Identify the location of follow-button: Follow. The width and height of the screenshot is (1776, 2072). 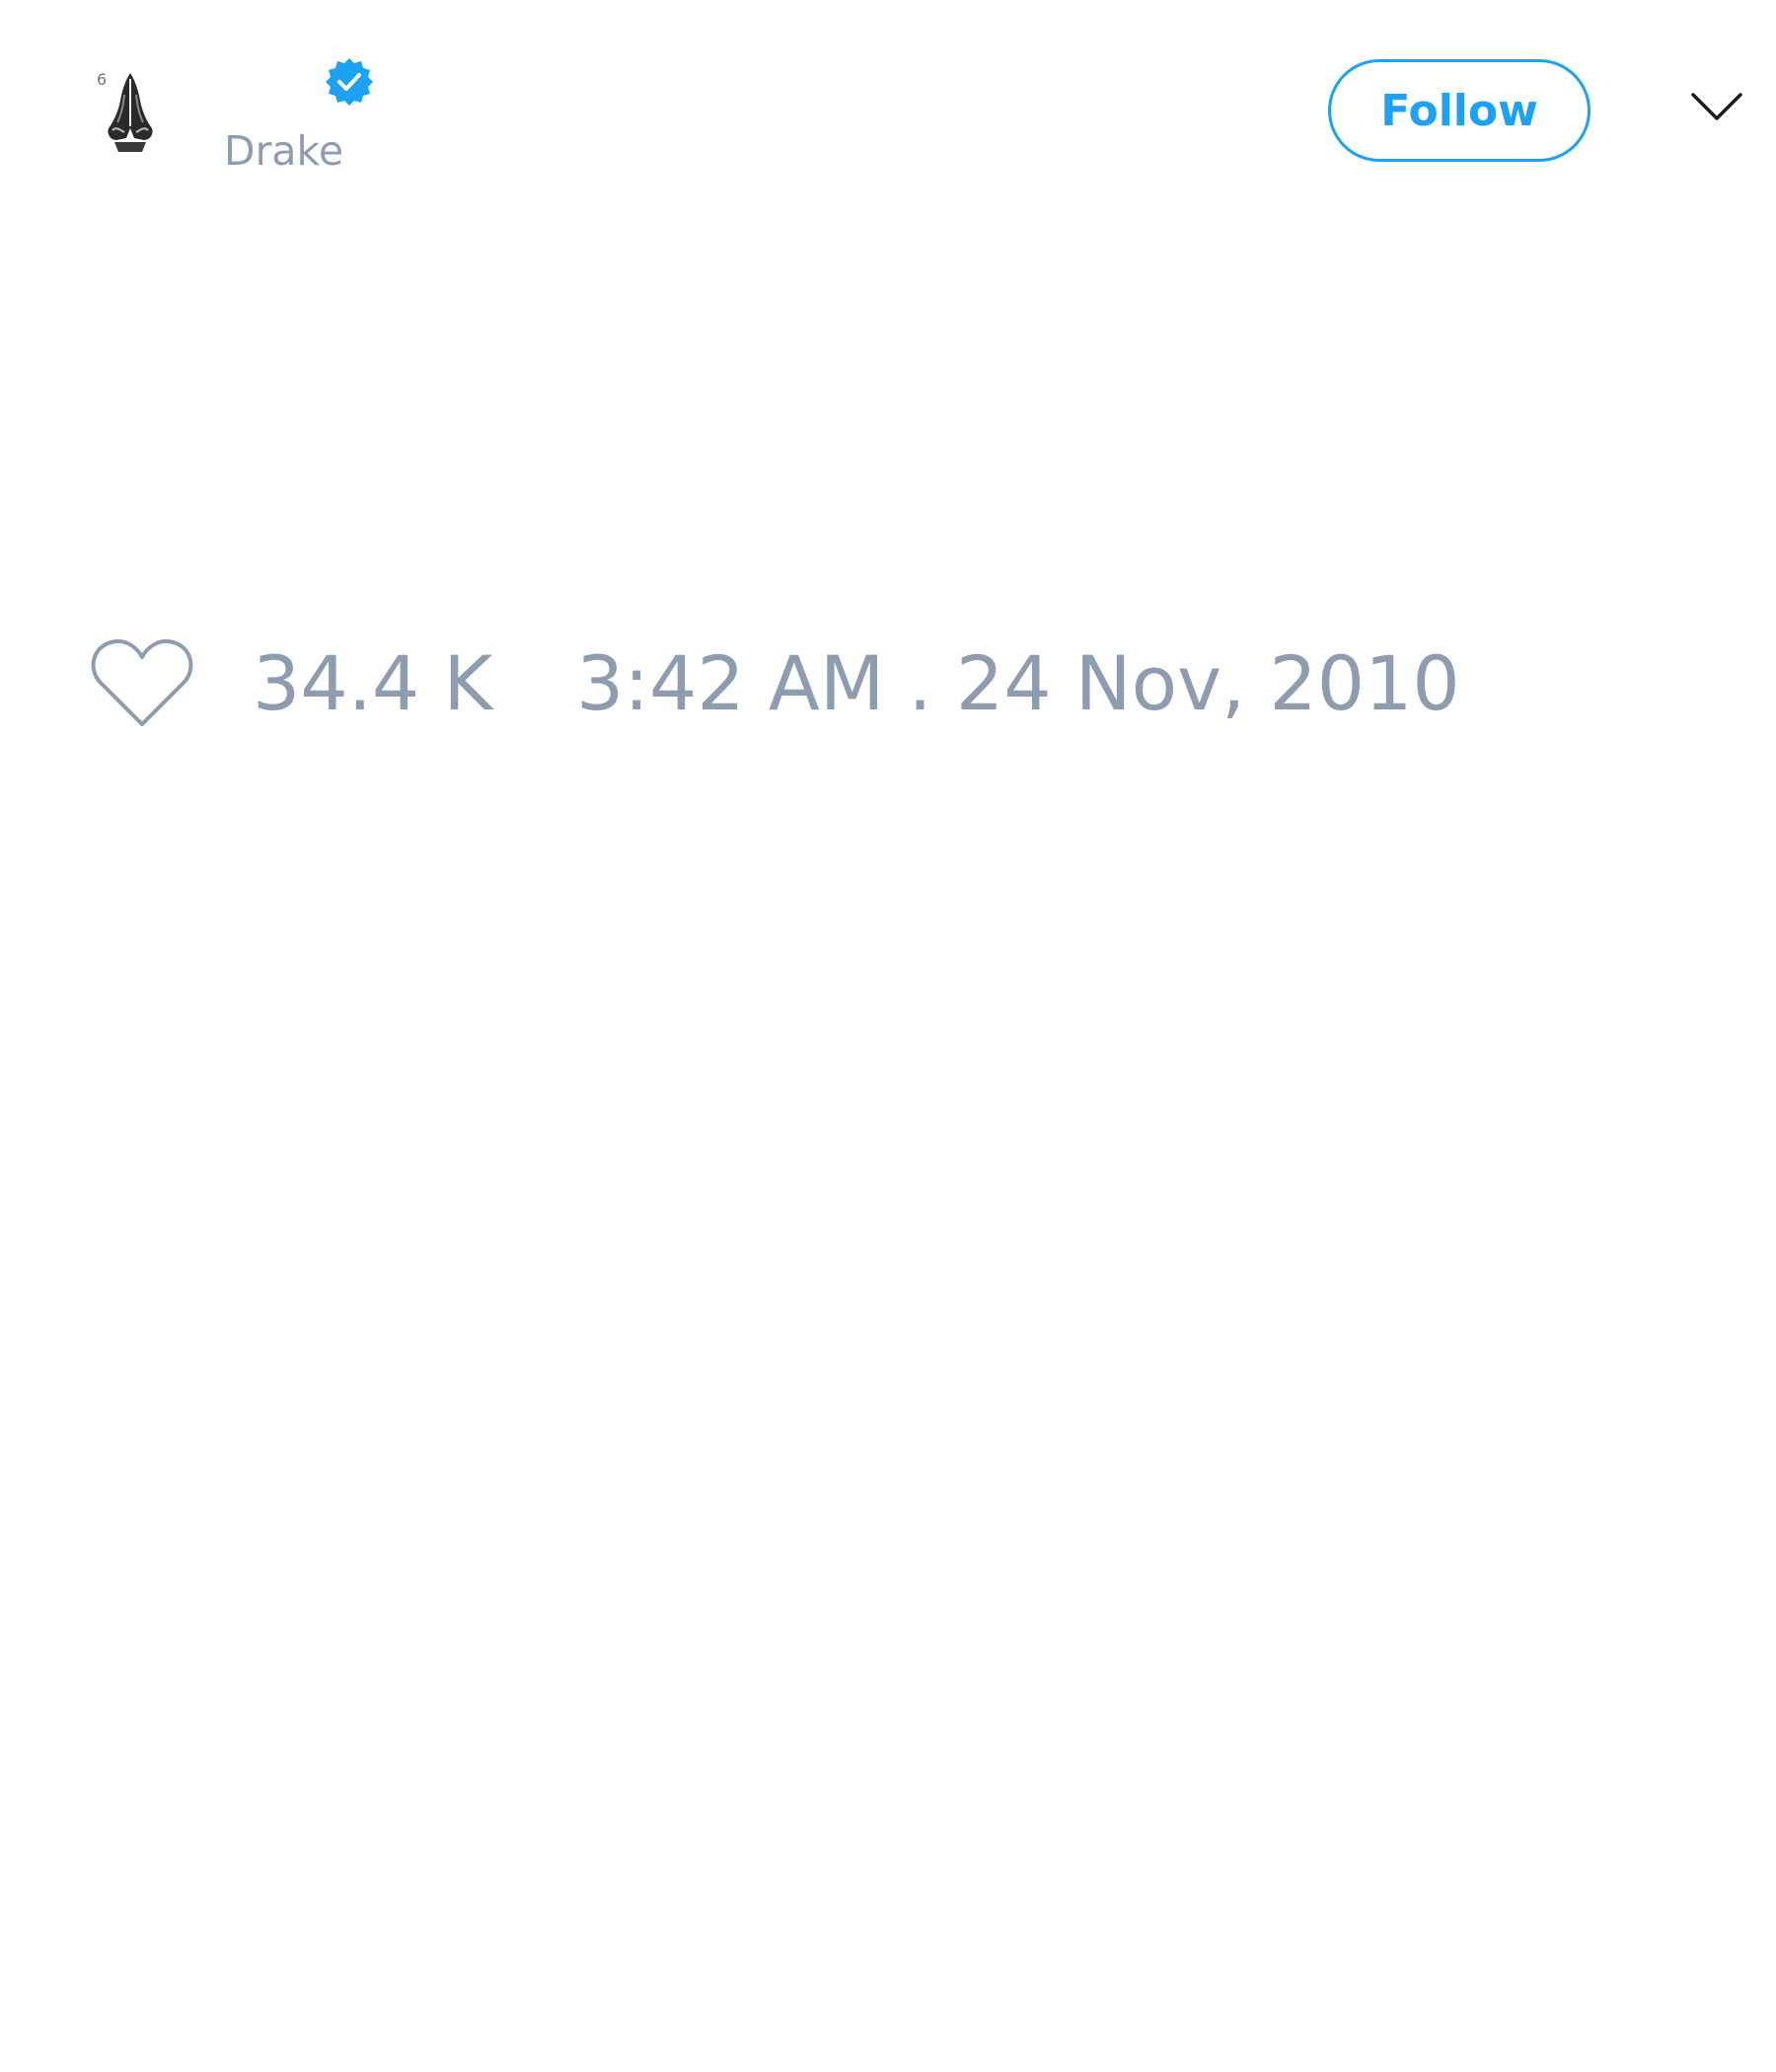
(1460, 111).